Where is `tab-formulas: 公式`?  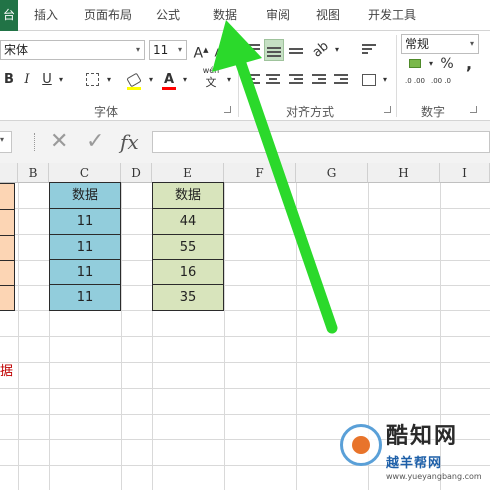 tab-formulas: 公式 is located at coordinates (168, 15).